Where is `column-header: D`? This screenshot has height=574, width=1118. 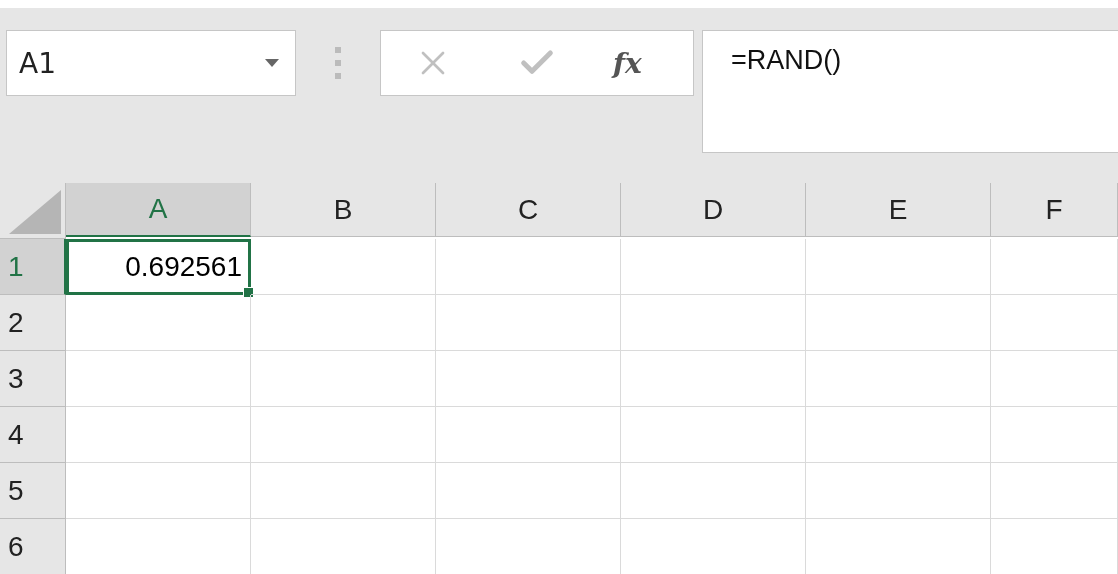 column-header: D is located at coordinates (713, 210).